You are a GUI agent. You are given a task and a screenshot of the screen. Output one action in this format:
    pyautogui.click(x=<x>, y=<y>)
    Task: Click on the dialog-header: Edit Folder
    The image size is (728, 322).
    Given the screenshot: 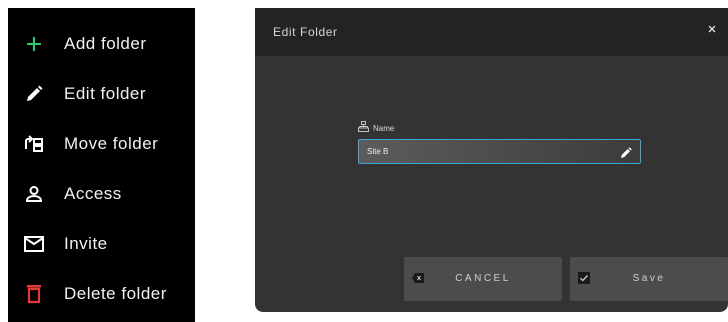 What is the action you would take?
    pyautogui.click(x=491, y=32)
    